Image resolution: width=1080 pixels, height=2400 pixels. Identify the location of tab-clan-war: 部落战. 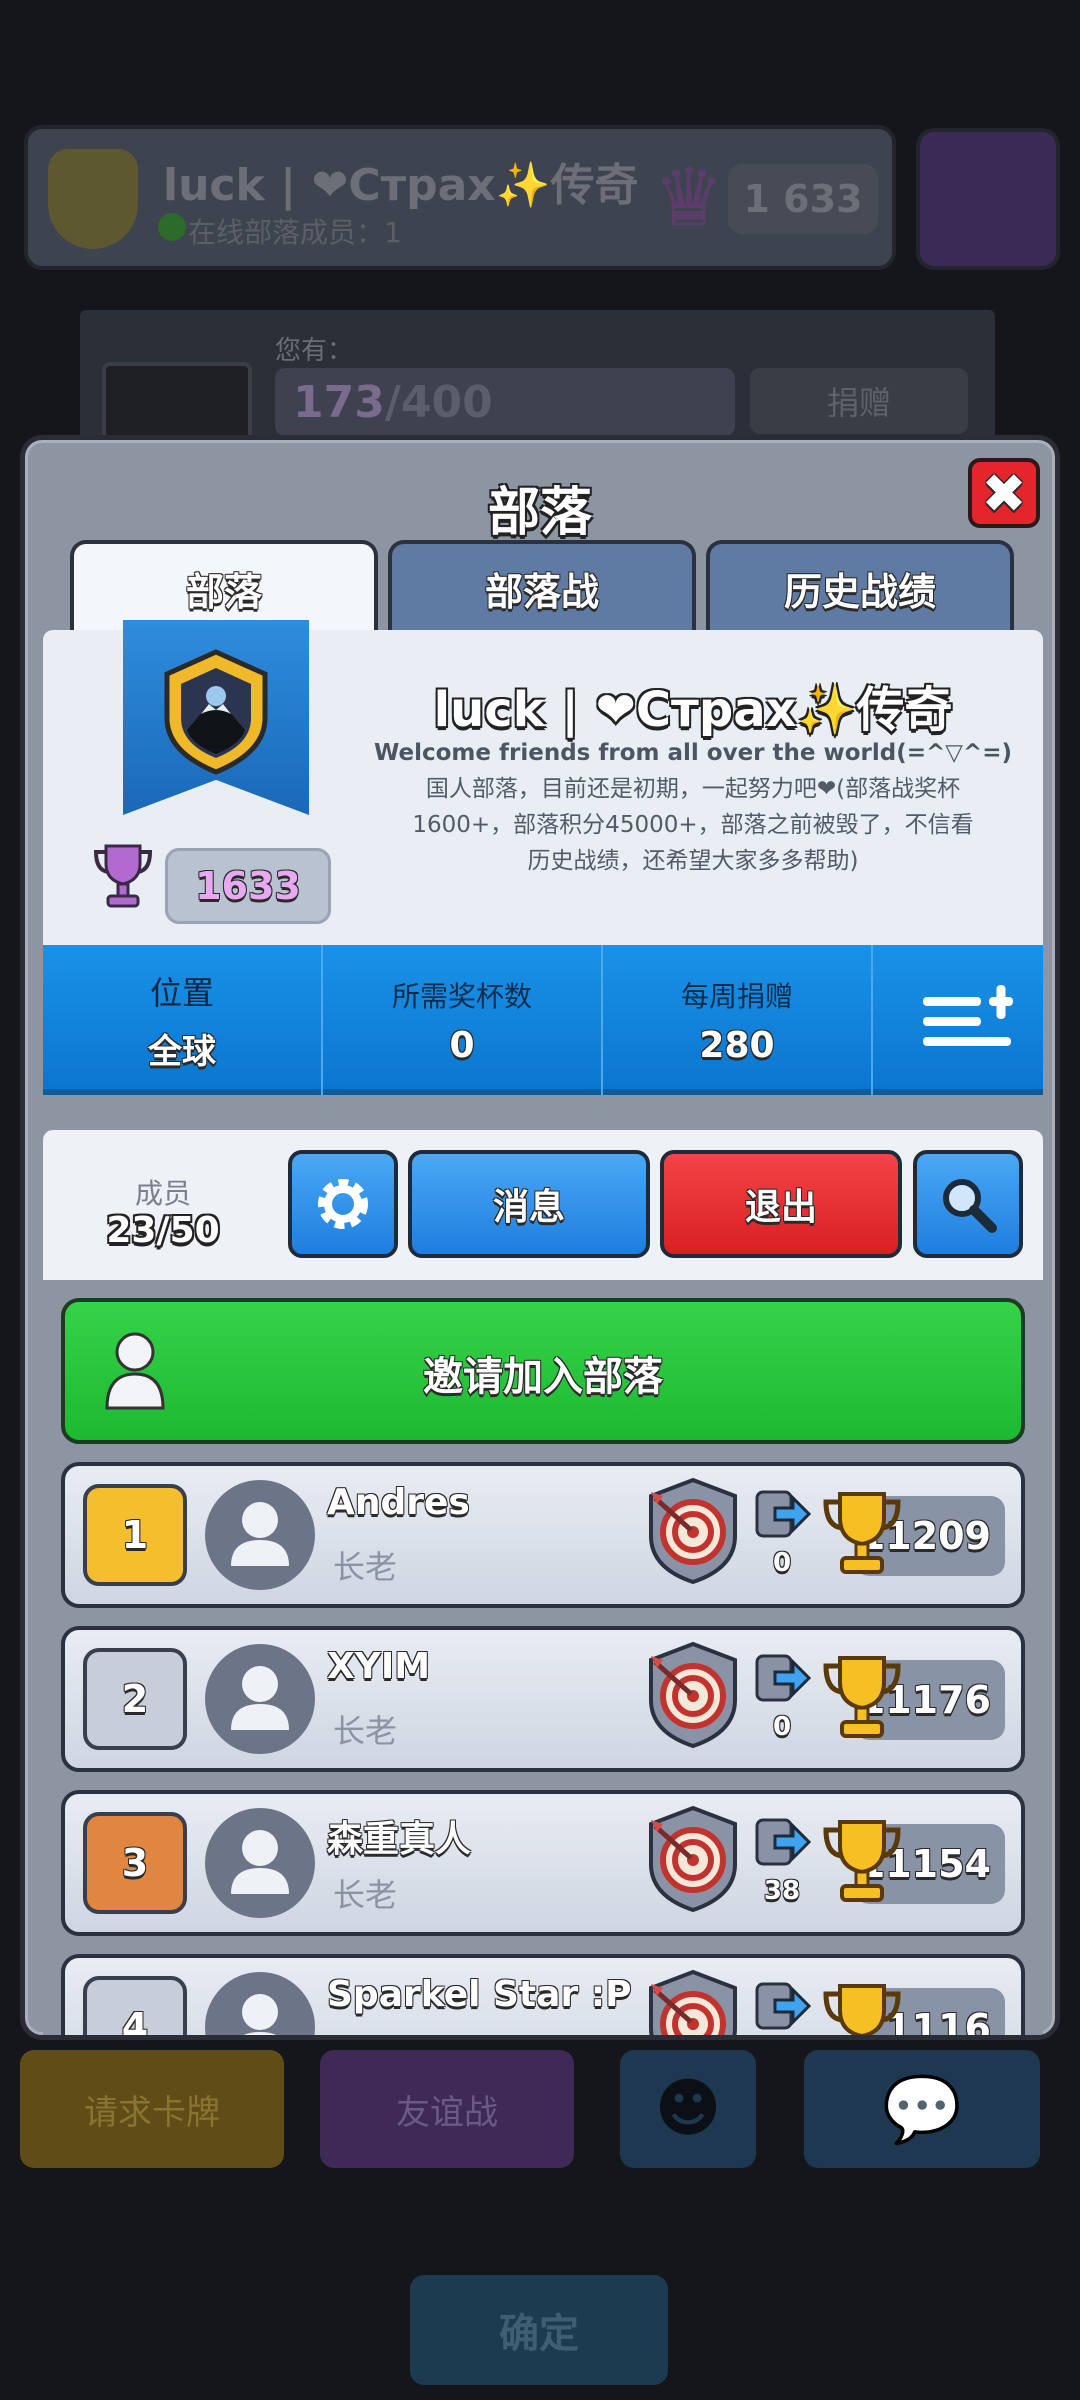
(542, 586).